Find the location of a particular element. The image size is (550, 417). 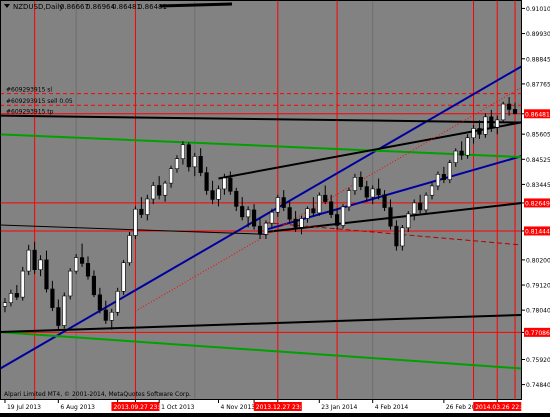

price-tick-label: 0.79120 is located at coordinates (538, 286).